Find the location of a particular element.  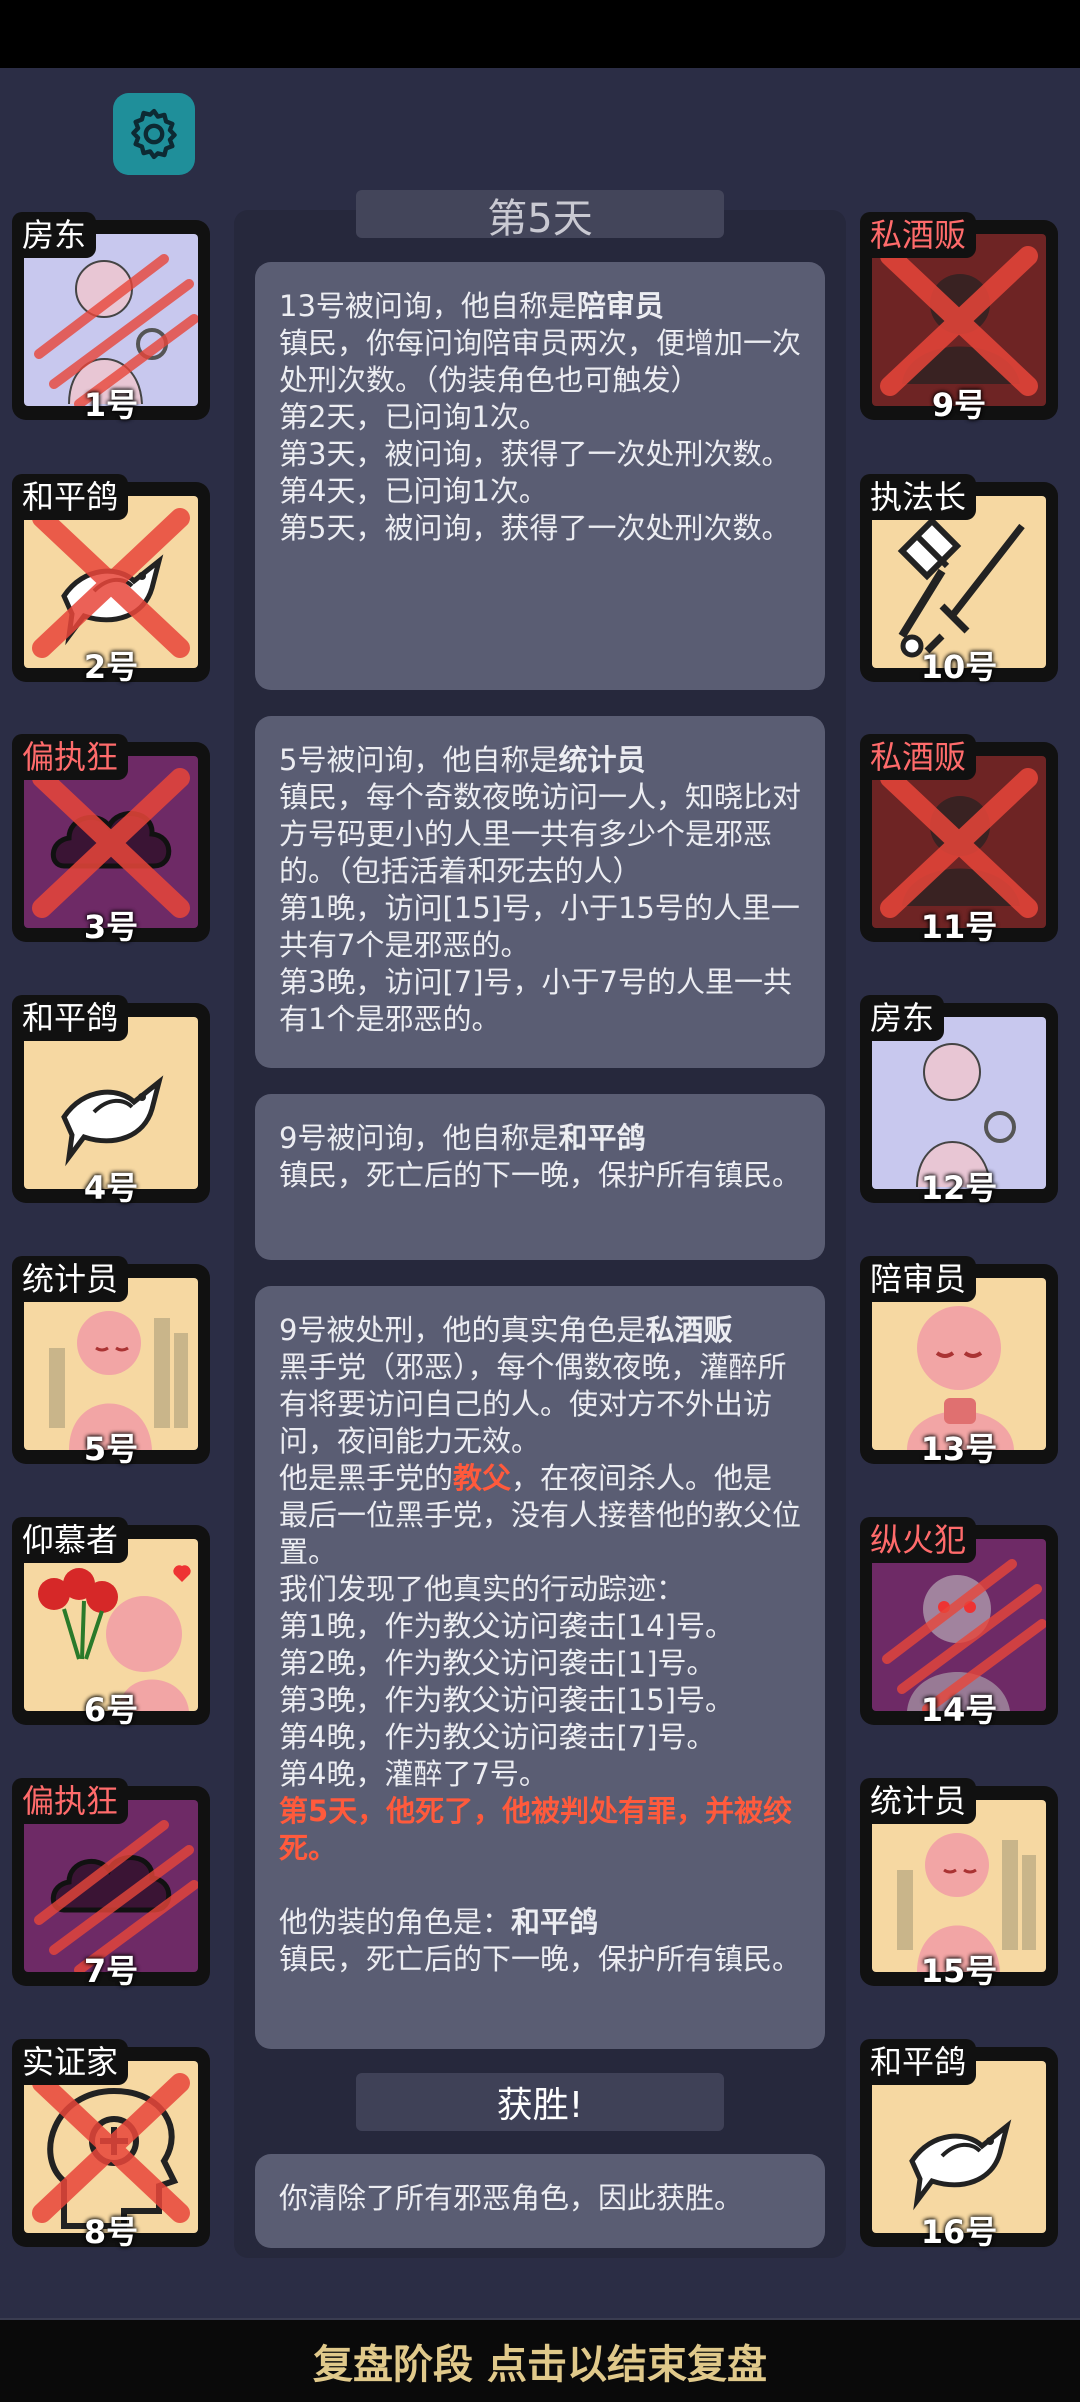

player-number: 13号 is located at coordinates (959, 1449).